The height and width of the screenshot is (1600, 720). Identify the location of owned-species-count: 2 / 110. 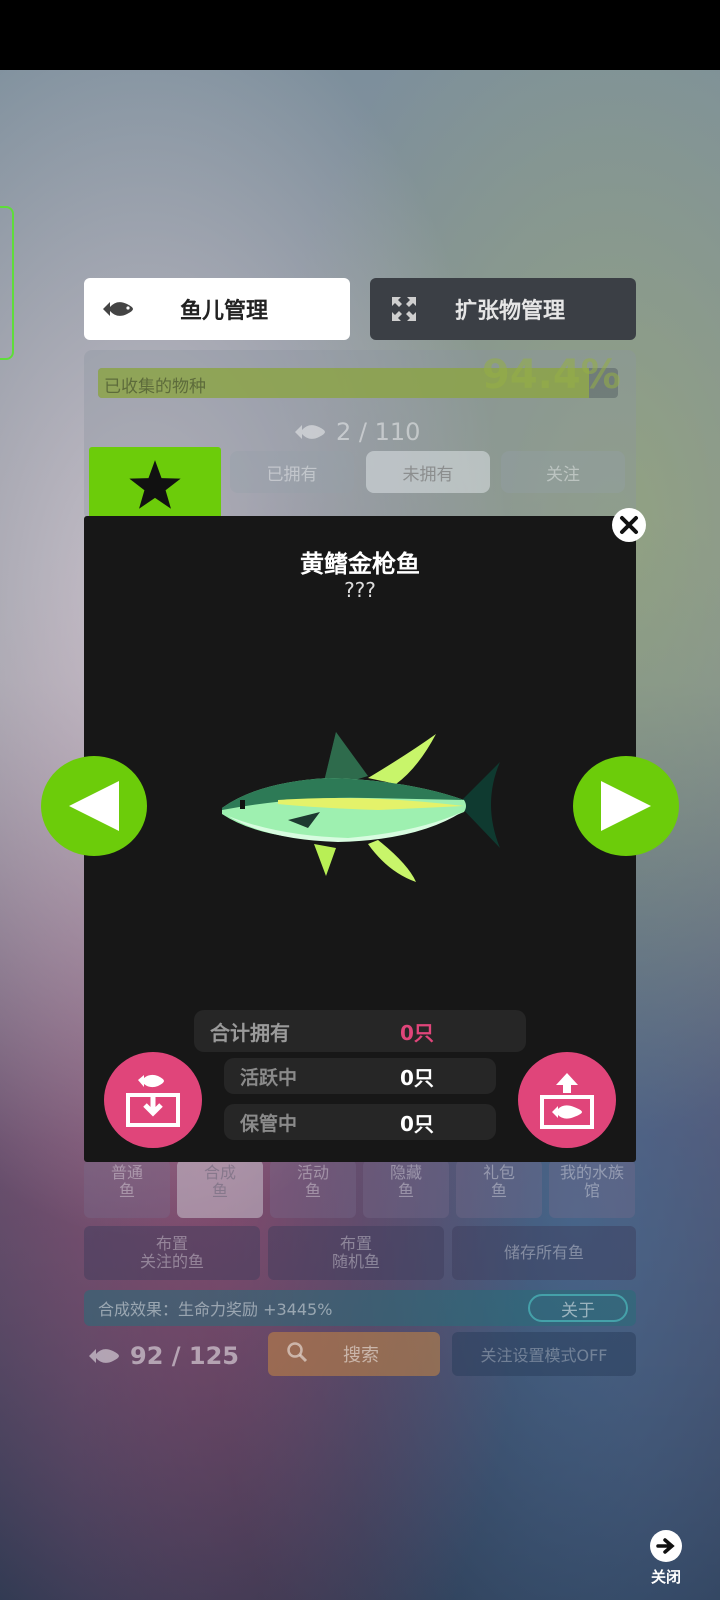
(356, 432).